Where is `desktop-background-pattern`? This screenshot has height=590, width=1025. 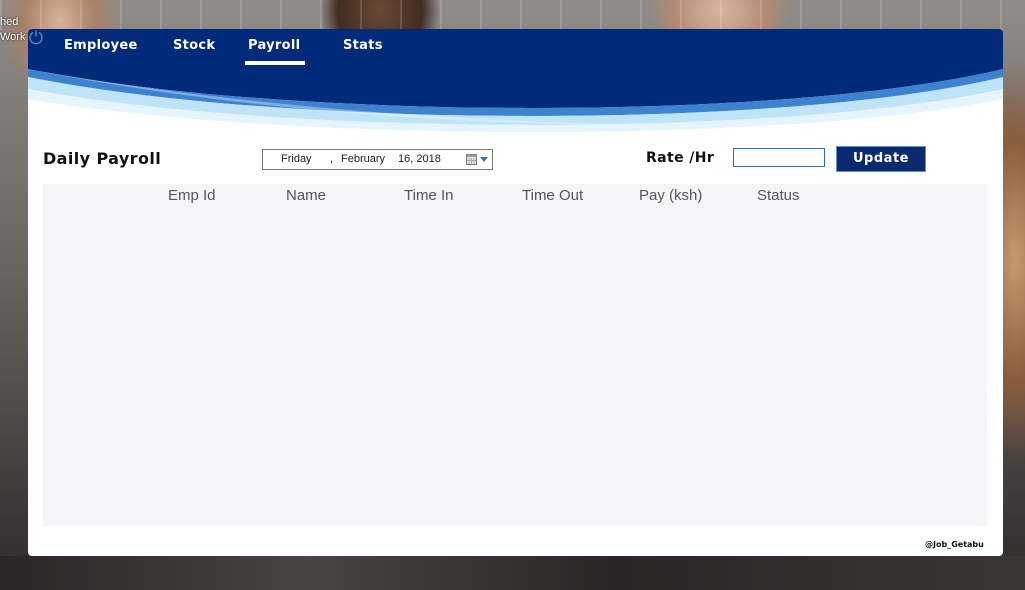
desktop-background-pattern is located at coordinates (512, 15).